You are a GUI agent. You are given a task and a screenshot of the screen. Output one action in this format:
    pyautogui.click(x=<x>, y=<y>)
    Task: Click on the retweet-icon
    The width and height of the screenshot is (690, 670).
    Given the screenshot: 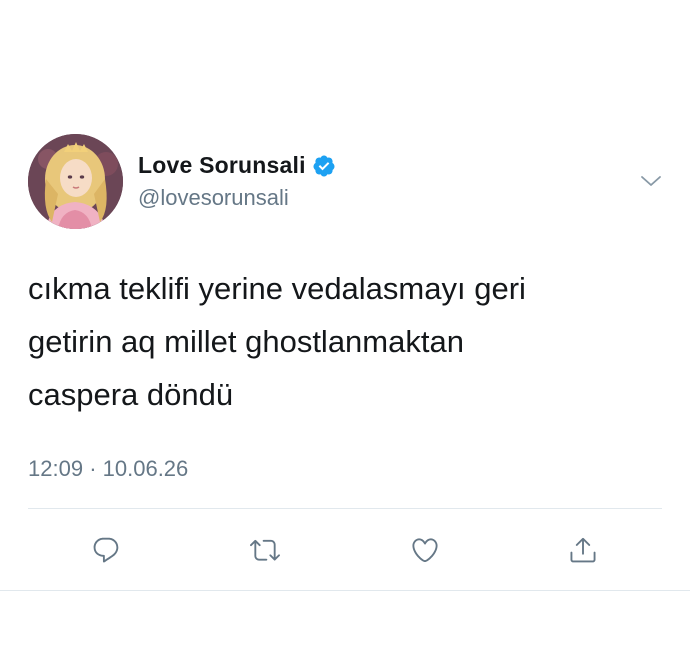 What is the action you would take?
    pyautogui.click(x=265, y=550)
    